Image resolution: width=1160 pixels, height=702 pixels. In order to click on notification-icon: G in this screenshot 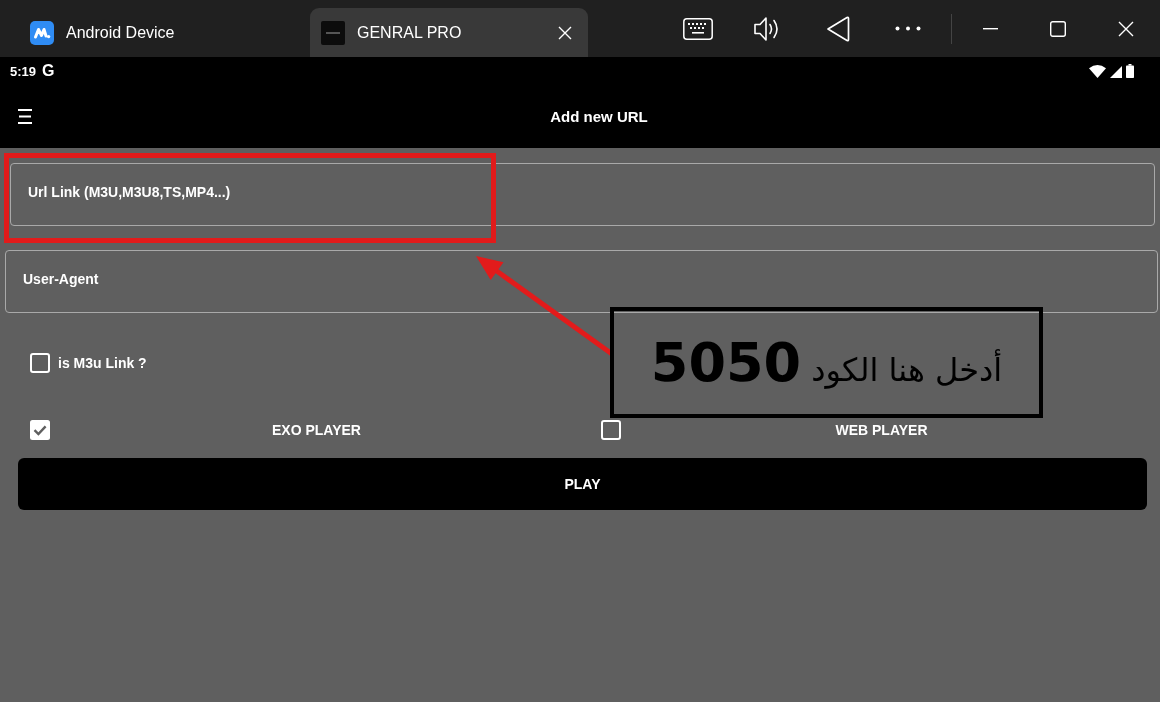, I will do `click(48, 71)`.